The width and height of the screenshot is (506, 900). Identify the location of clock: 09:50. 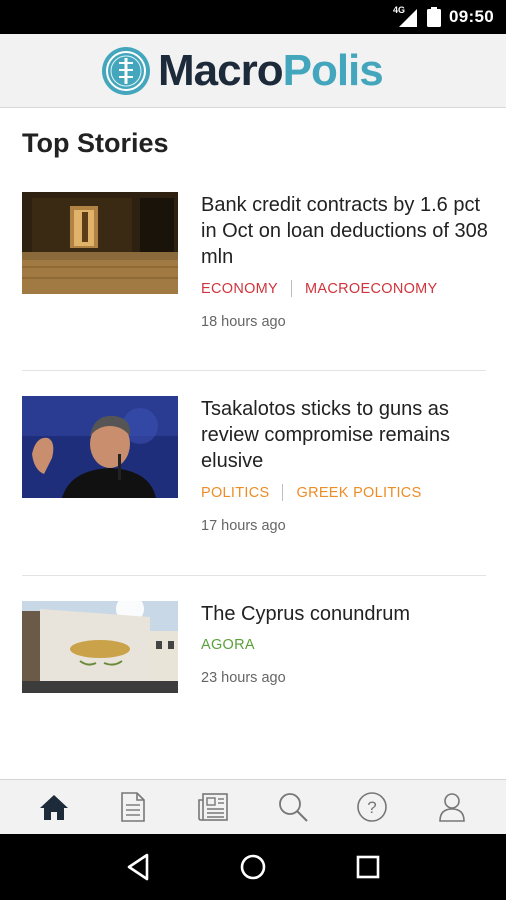
(471, 16).